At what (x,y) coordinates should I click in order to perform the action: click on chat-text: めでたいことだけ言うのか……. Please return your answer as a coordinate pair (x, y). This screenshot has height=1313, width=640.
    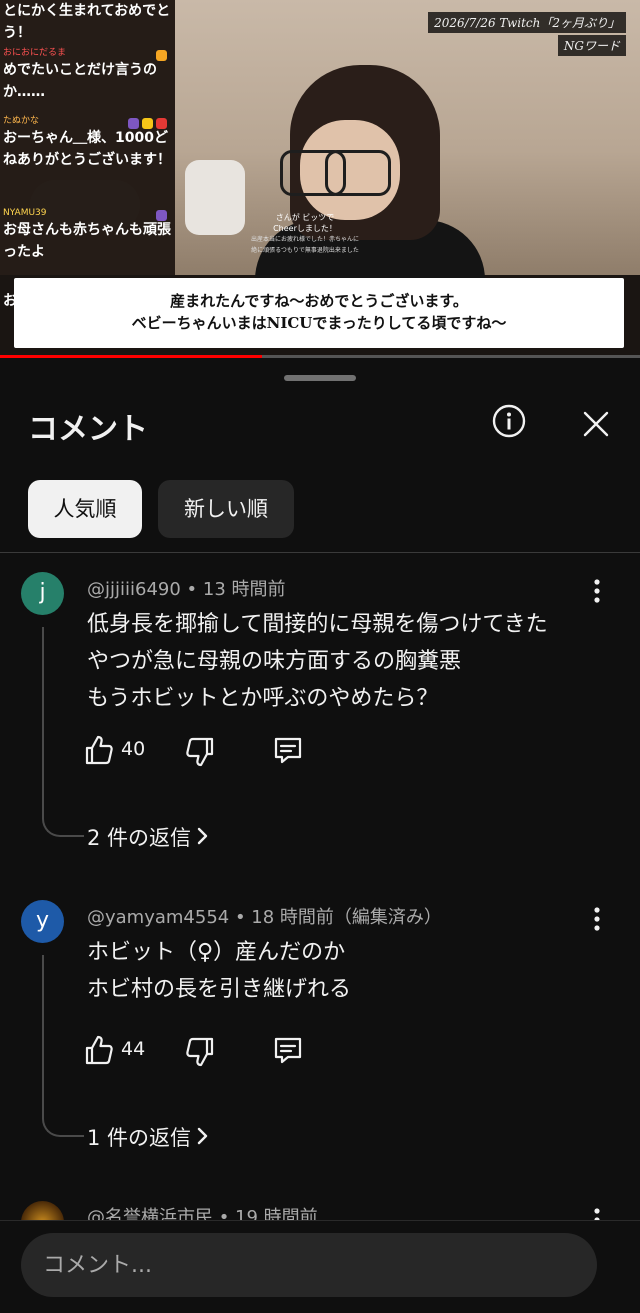
    Looking at the image, I should click on (80, 81).